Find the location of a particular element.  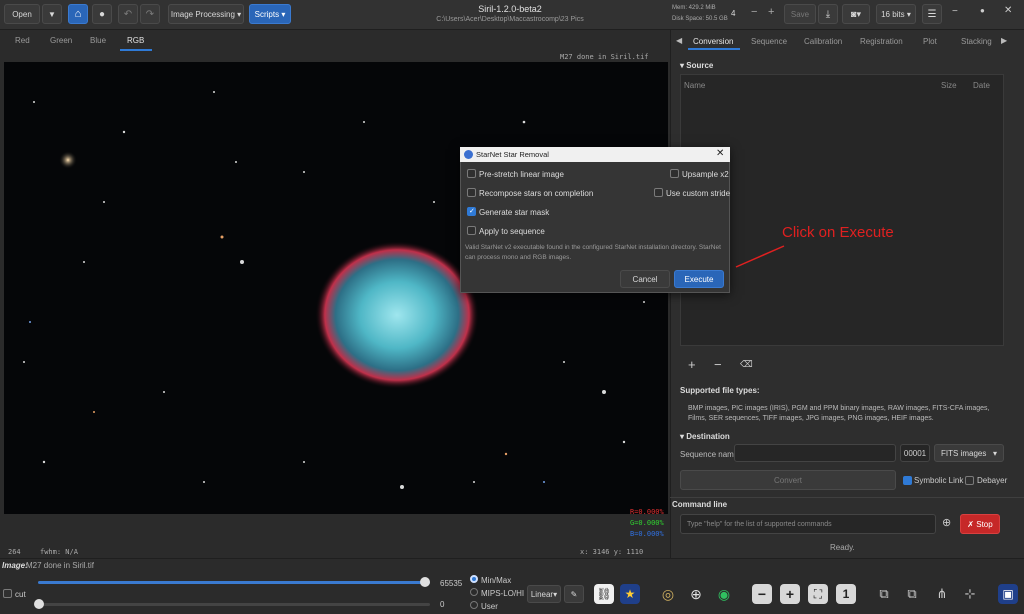

redo-button: ↷ is located at coordinates (150, 14).